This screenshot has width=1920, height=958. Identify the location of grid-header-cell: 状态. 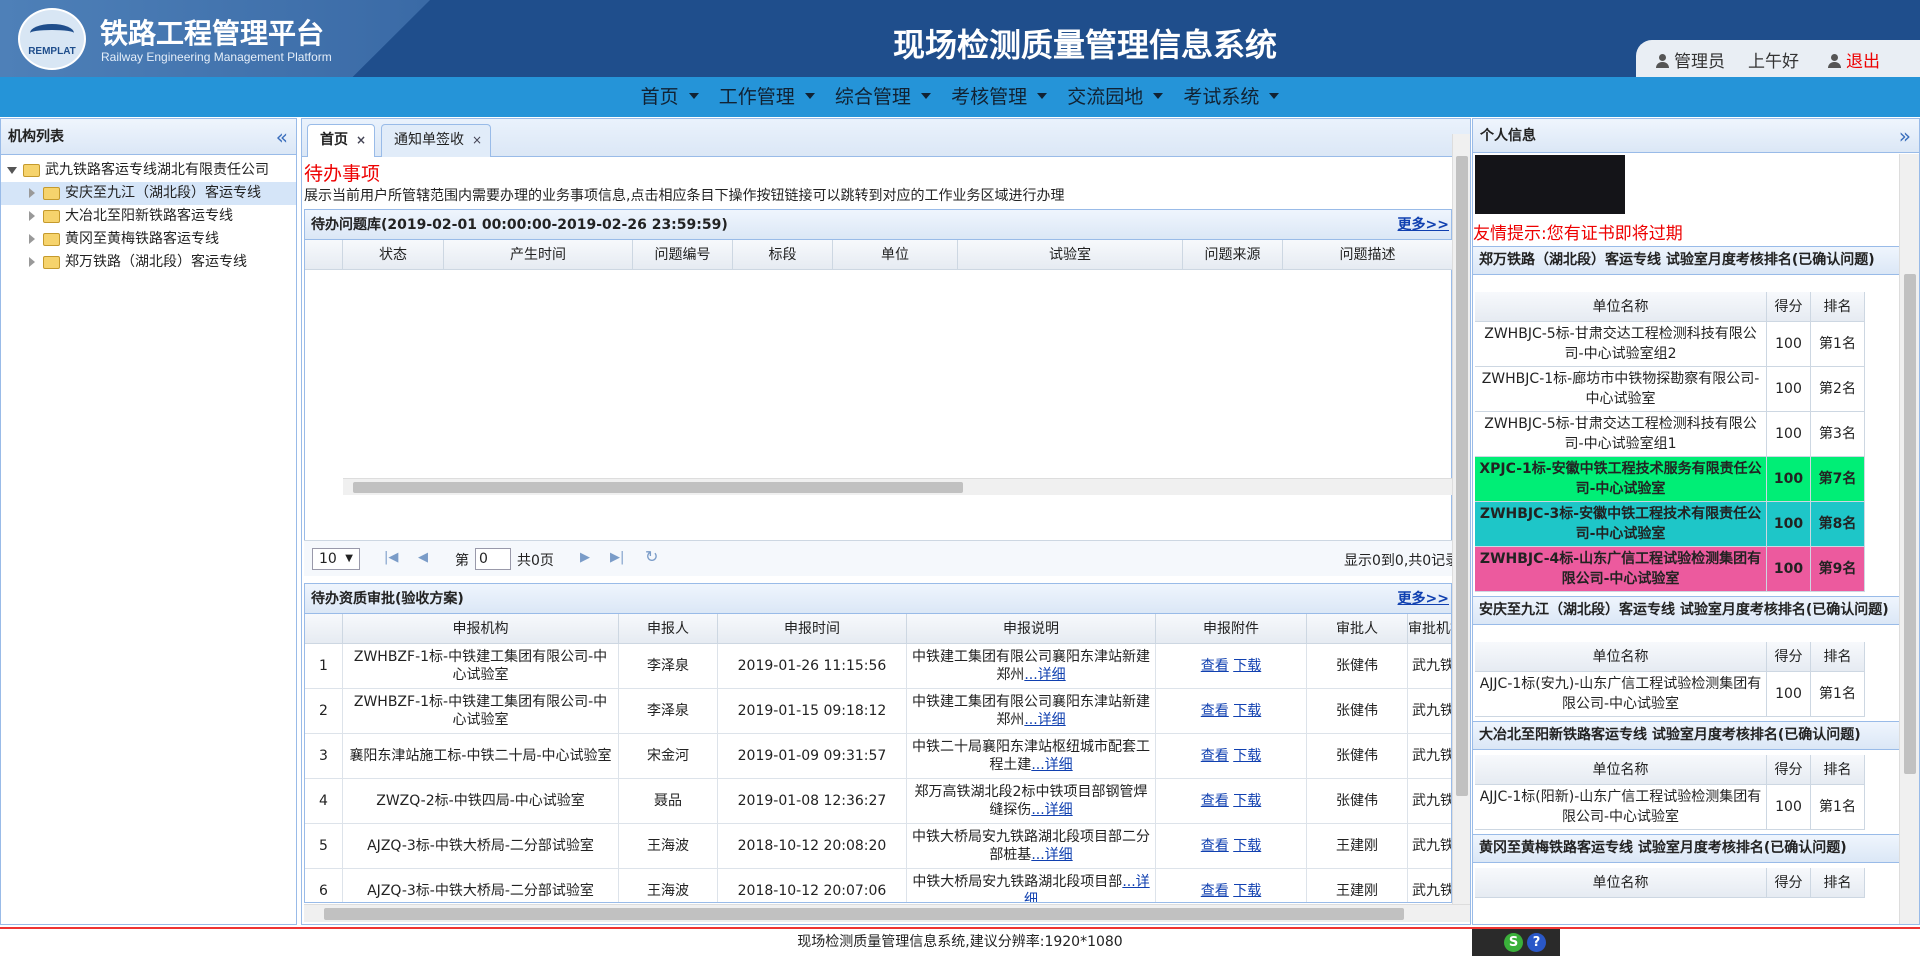
(393, 255).